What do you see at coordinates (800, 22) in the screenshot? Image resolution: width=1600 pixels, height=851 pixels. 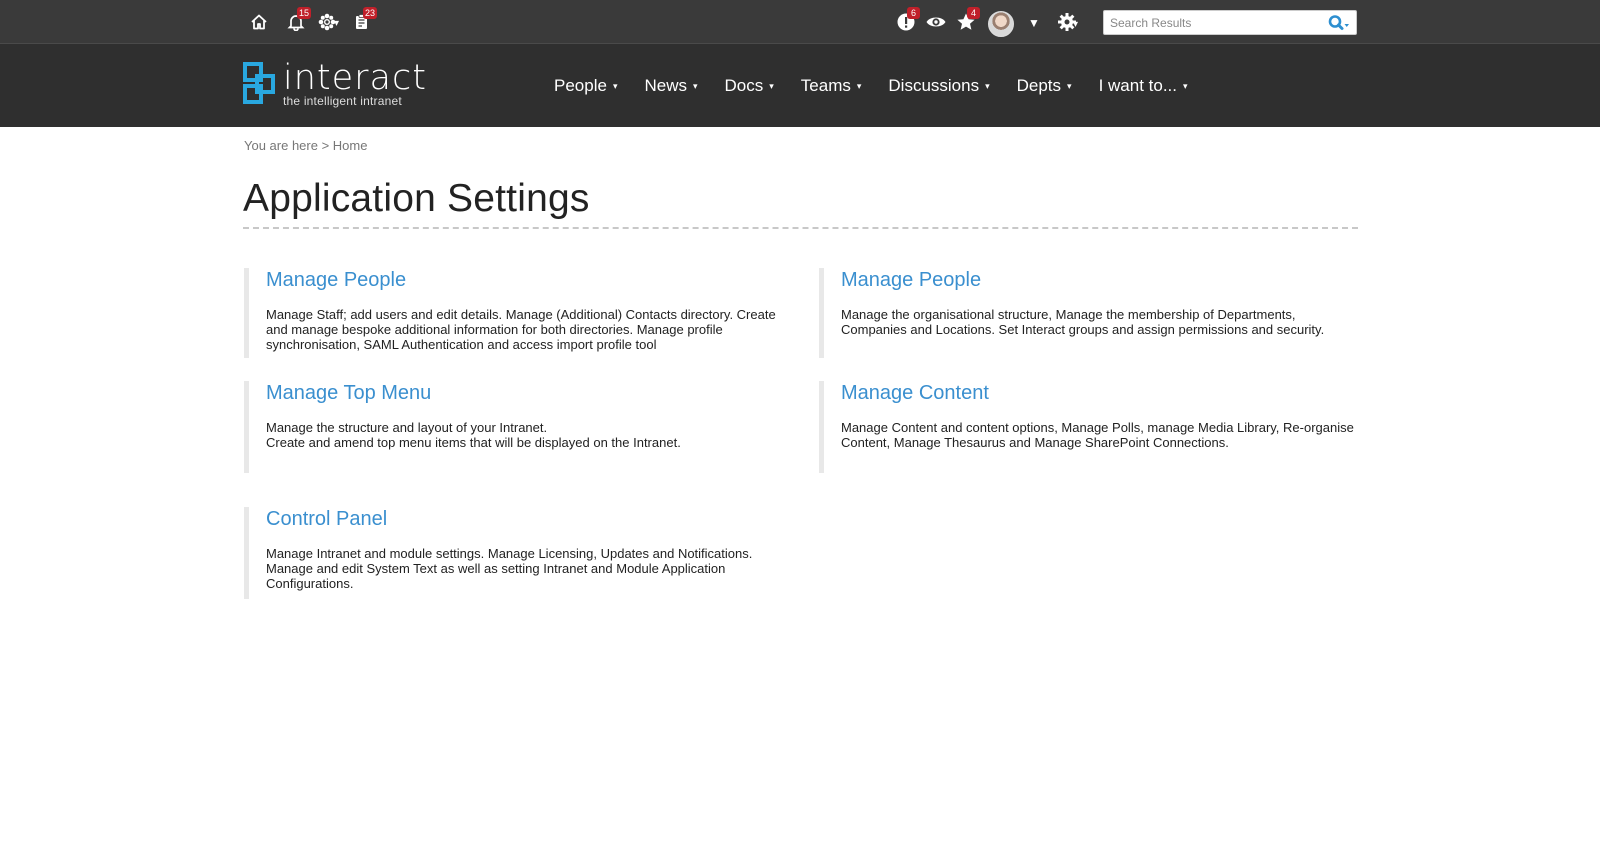 I see `utility-bar: 15 ▾ 23 6 4 ▼ ▾` at bounding box center [800, 22].